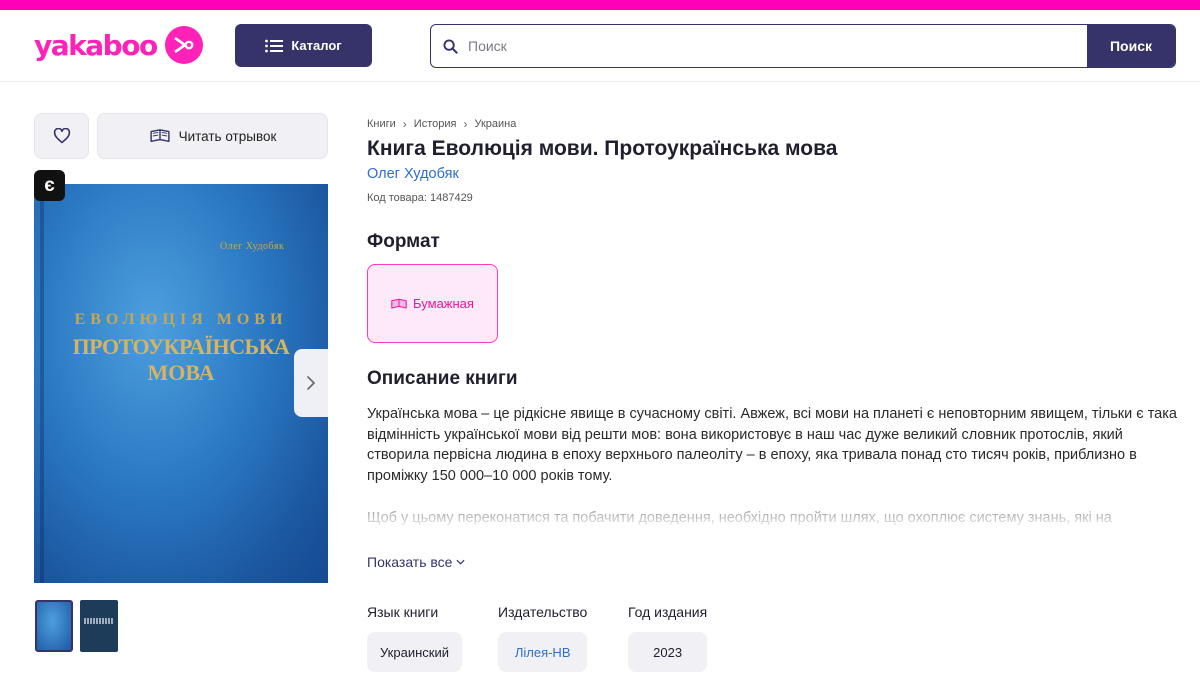 This screenshot has height=686, width=1200. What do you see at coordinates (668, 612) in the screenshot?
I see `year-label: Год издания` at bounding box center [668, 612].